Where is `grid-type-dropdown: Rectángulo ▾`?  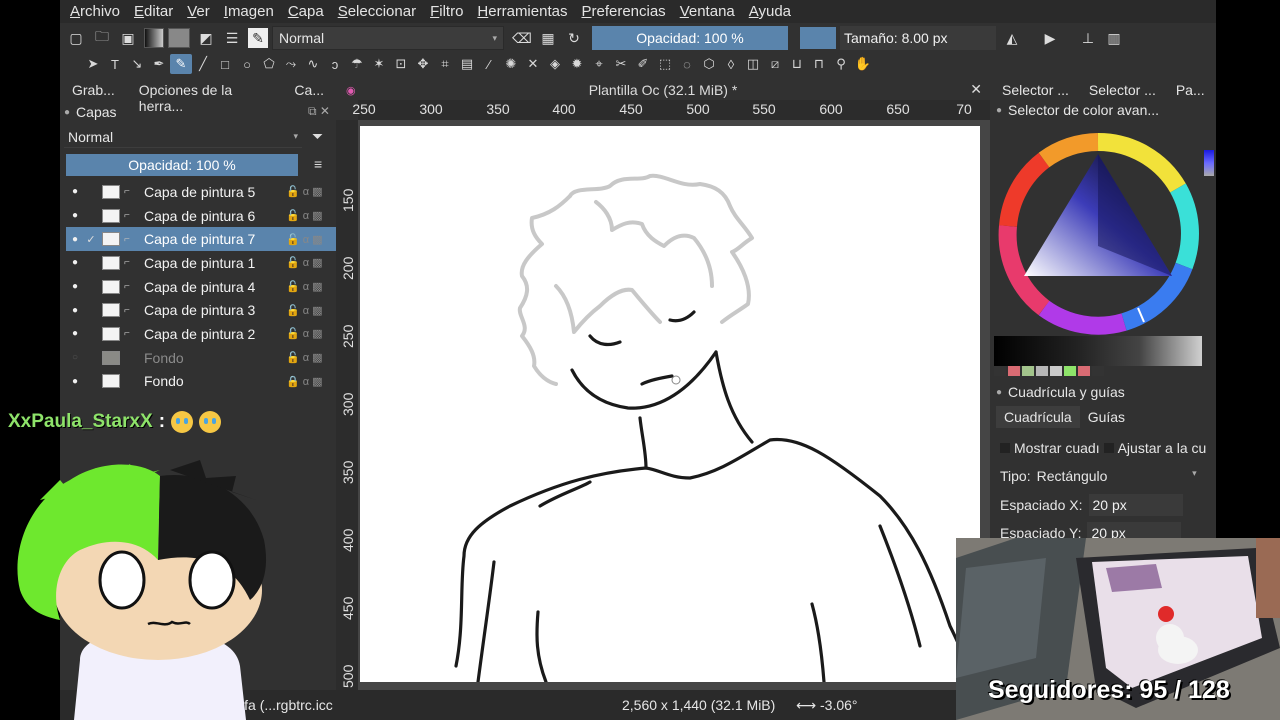 grid-type-dropdown: Rectángulo ▾ is located at coordinates (1117, 476).